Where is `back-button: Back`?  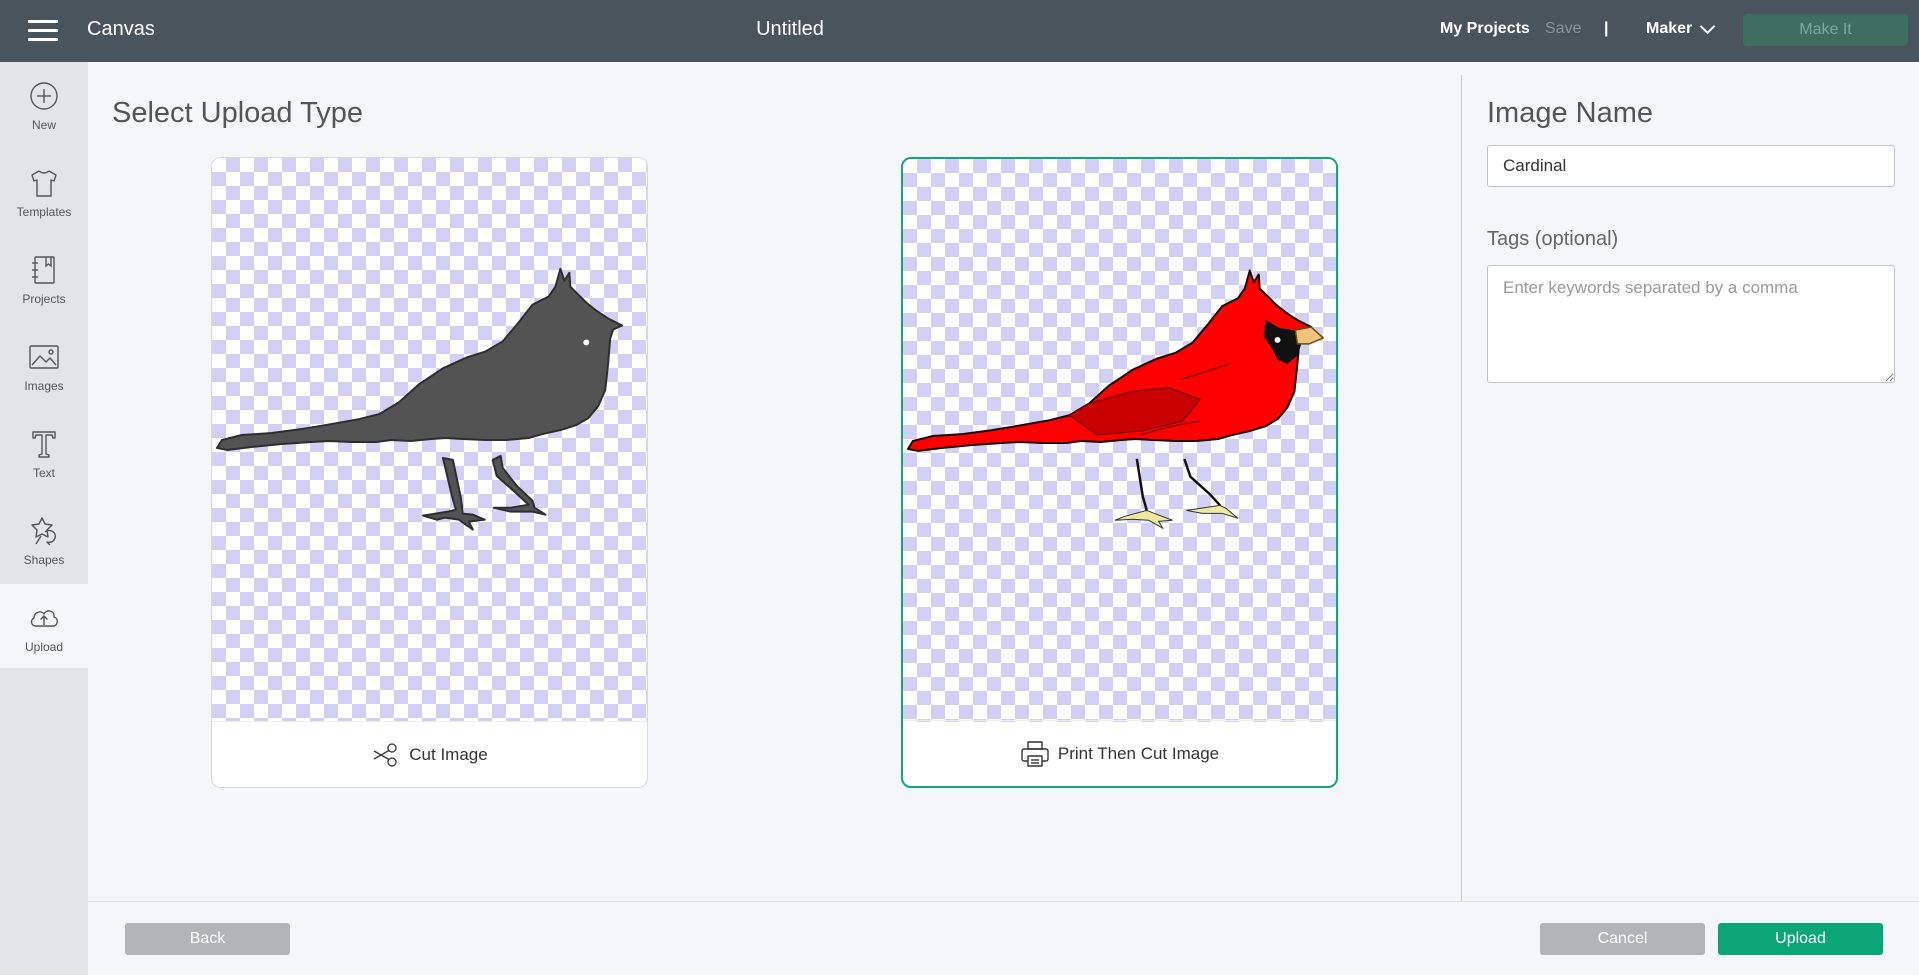
back-button: Back is located at coordinates (207, 939).